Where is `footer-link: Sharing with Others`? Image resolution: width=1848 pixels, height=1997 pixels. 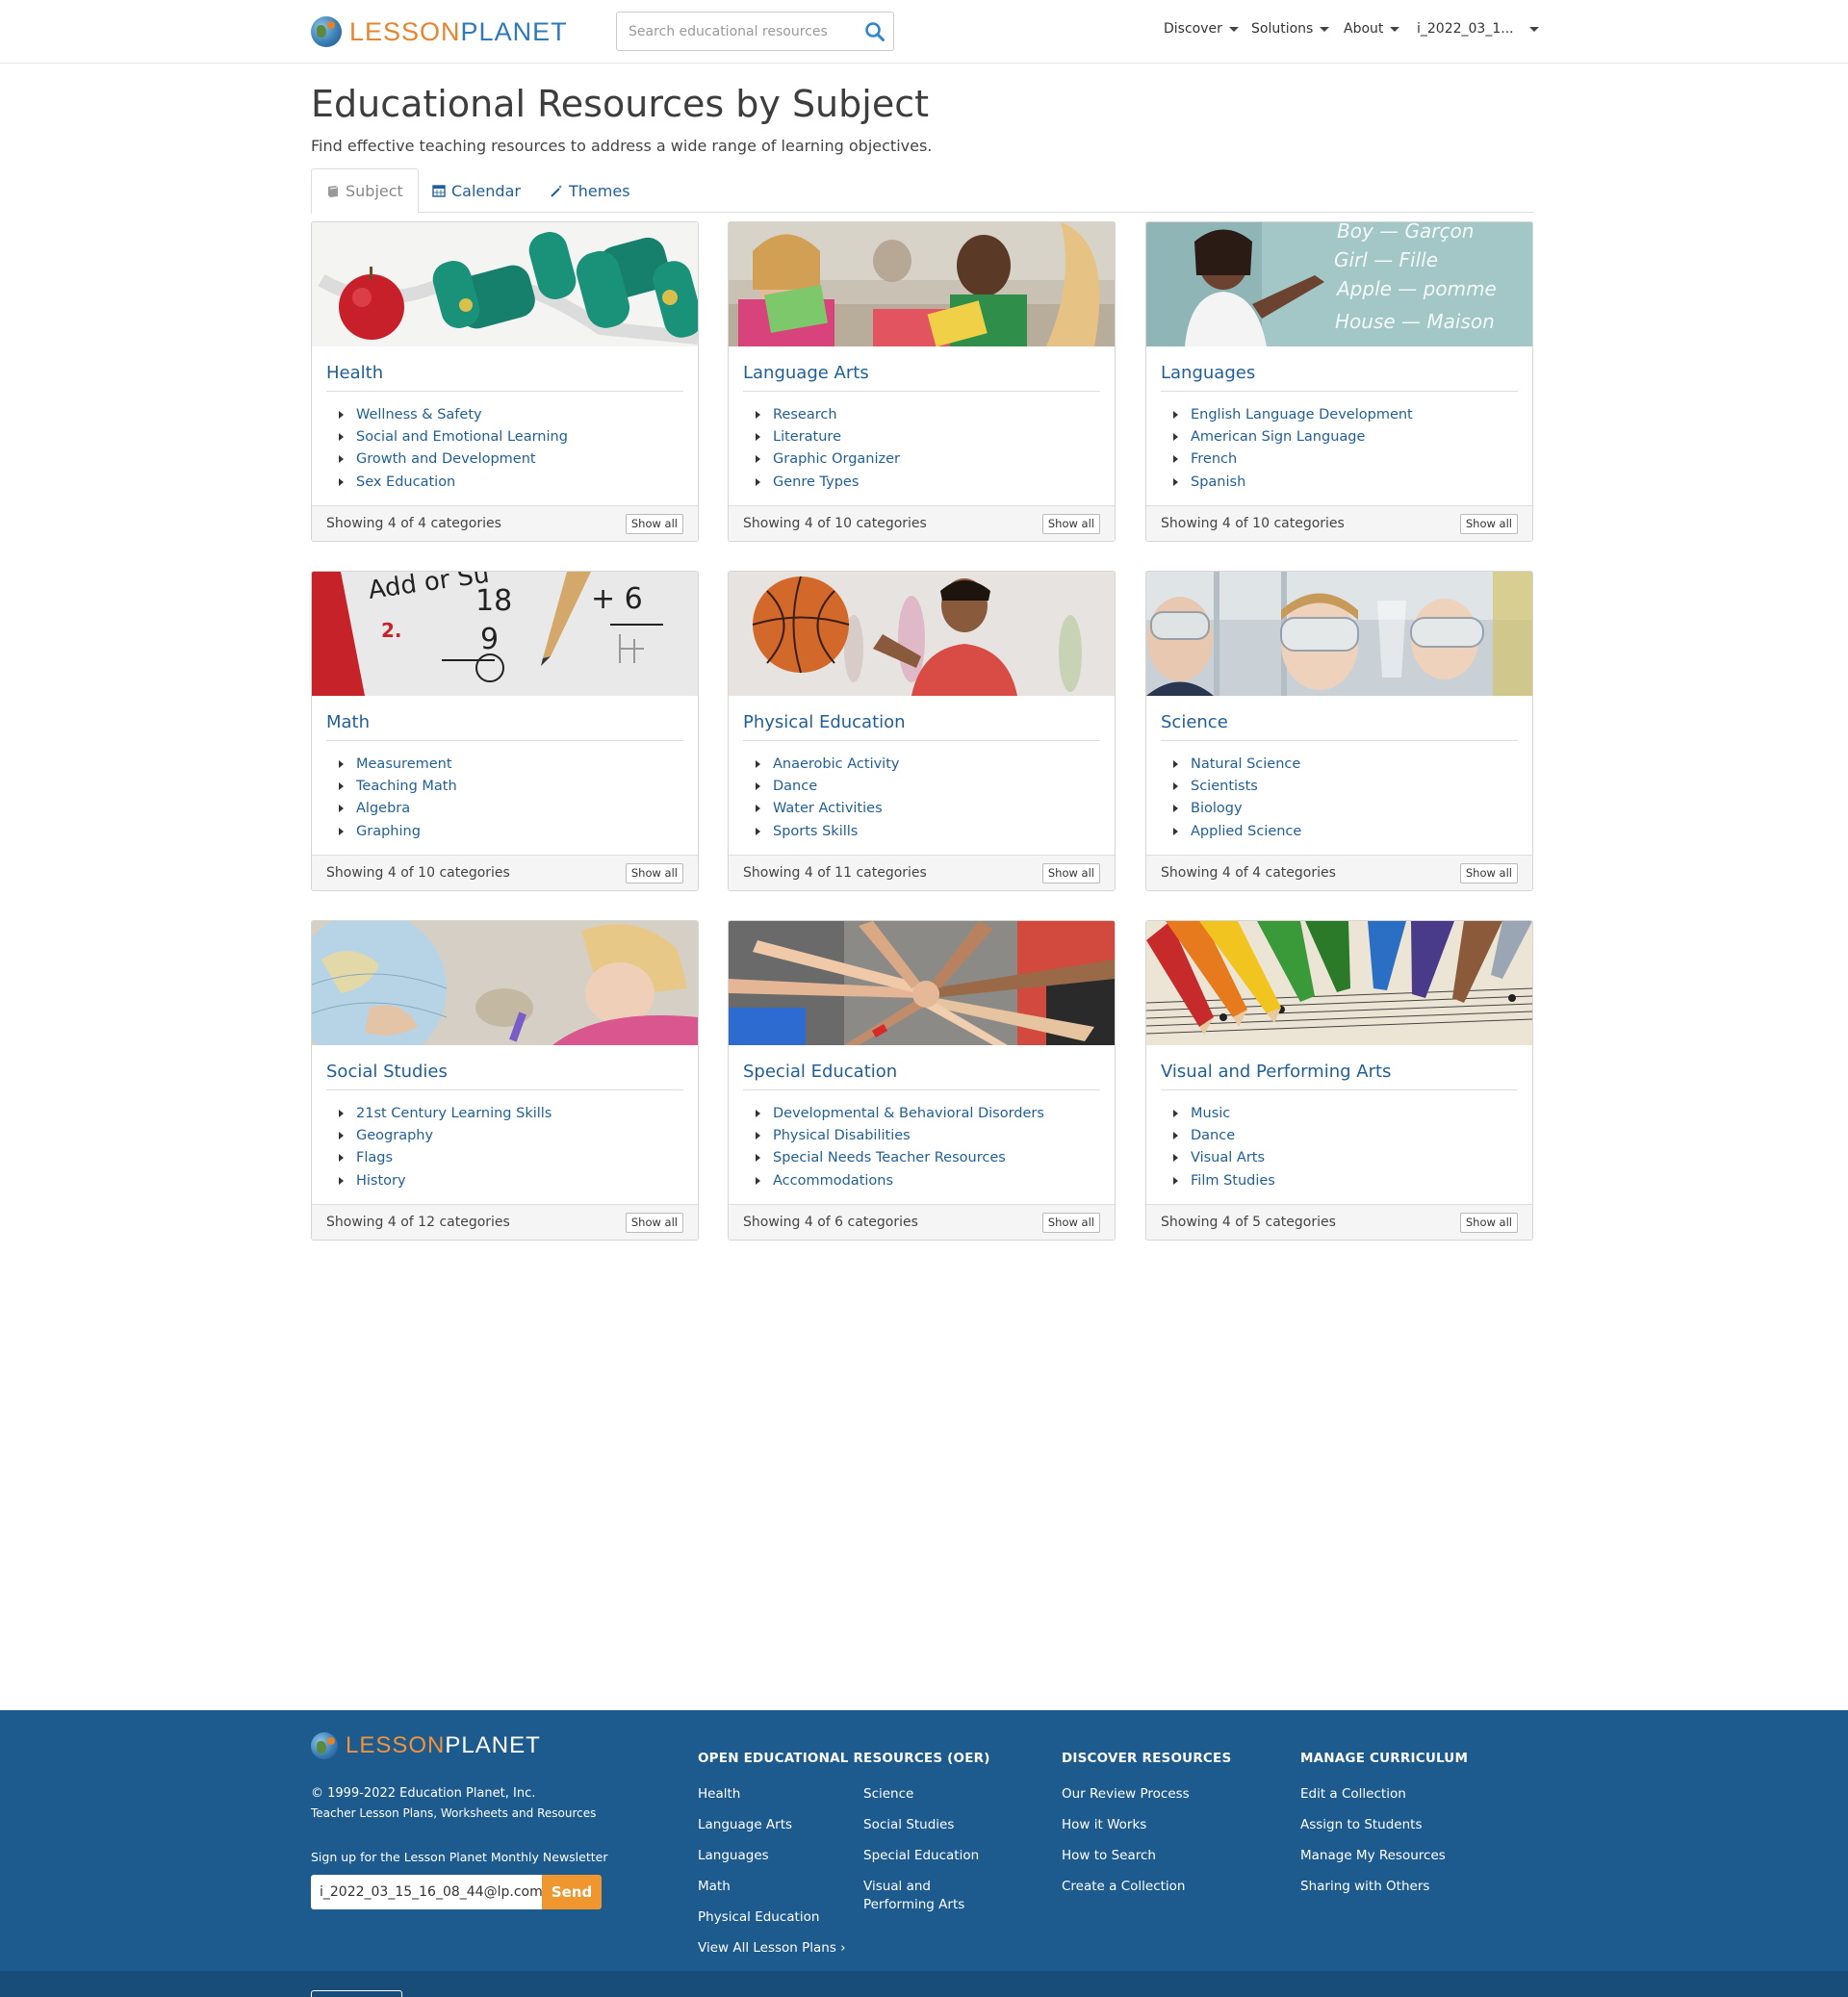
footer-link: Sharing with Others is located at coordinates (1373, 1893).